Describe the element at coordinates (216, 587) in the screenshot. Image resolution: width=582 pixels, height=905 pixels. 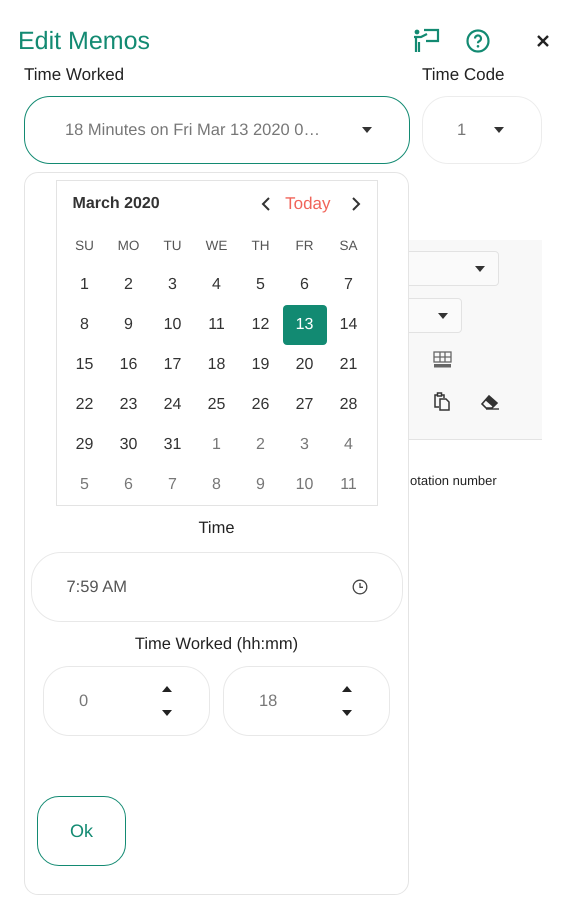
I see `time-field: 7:59 AM` at that location.